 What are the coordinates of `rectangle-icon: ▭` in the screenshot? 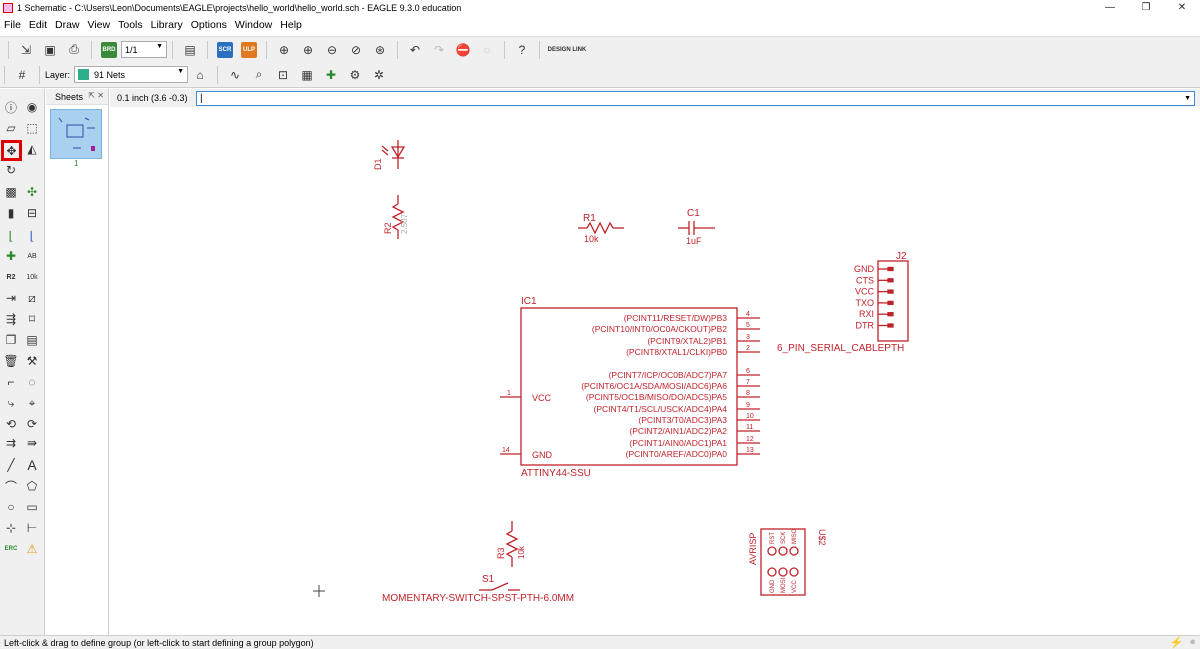 It's located at (32, 507).